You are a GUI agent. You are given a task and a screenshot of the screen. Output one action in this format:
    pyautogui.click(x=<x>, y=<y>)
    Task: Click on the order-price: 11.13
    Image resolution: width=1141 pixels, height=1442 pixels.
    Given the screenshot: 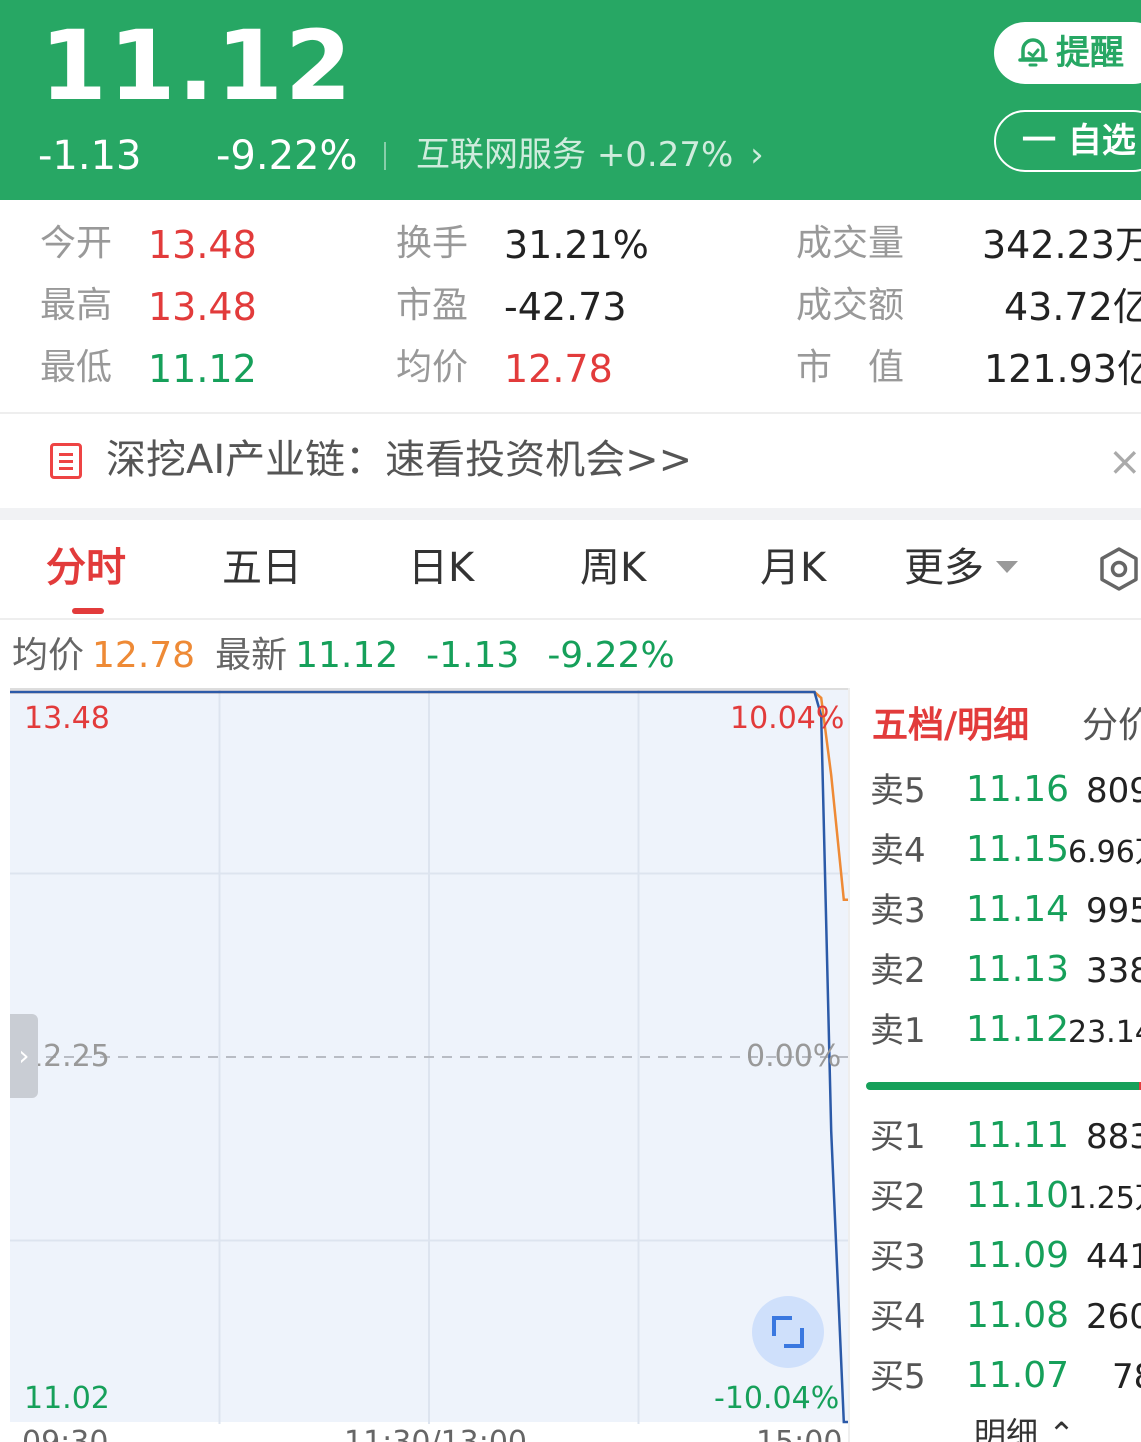 What is the action you would take?
    pyautogui.click(x=1018, y=969)
    